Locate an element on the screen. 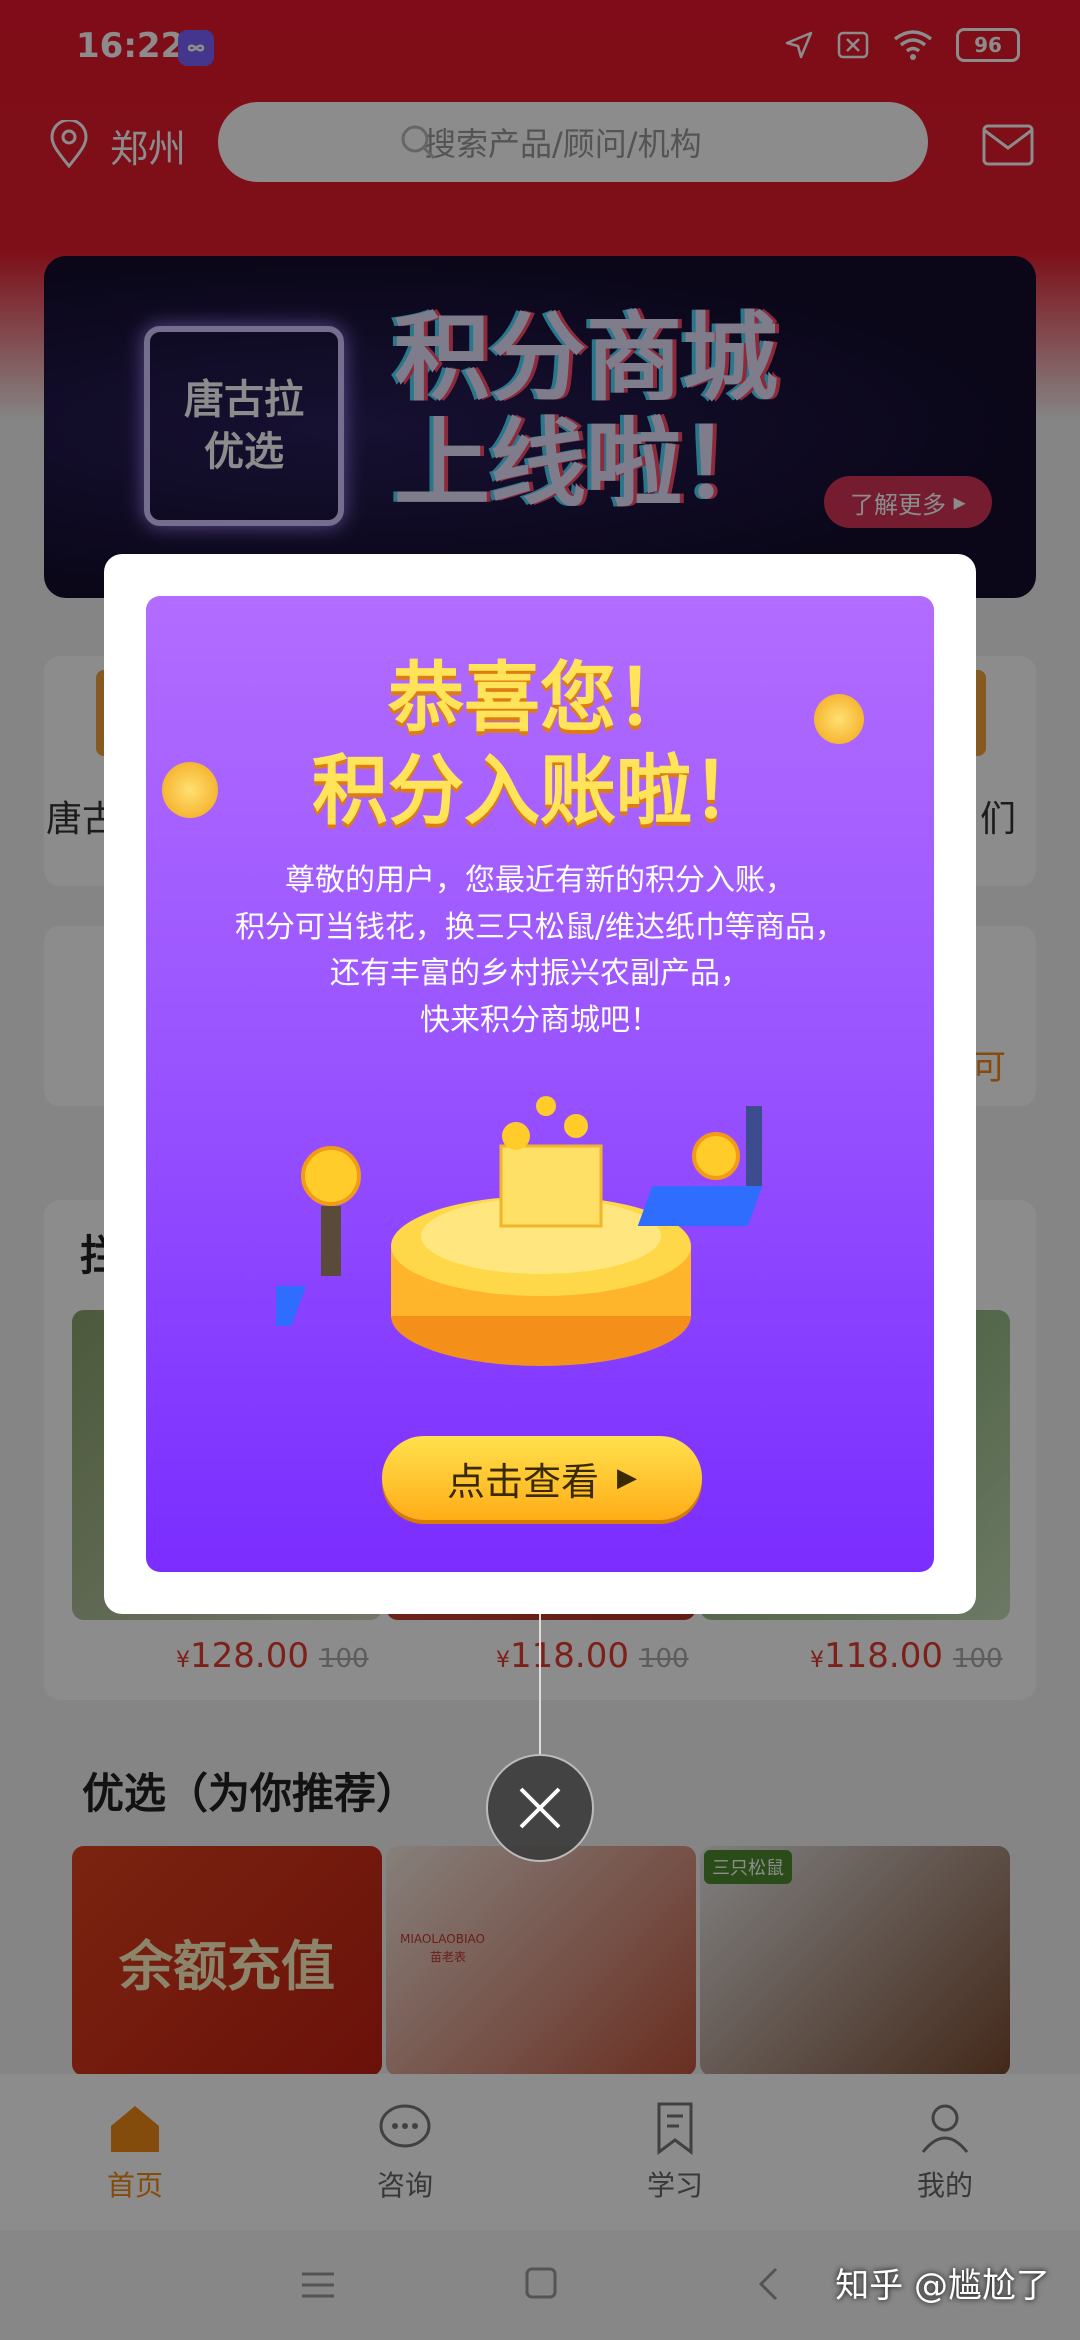 The height and width of the screenshot is (2340, 1080). view-button-label: 点击查看 is located at coordinates (522, 1481).